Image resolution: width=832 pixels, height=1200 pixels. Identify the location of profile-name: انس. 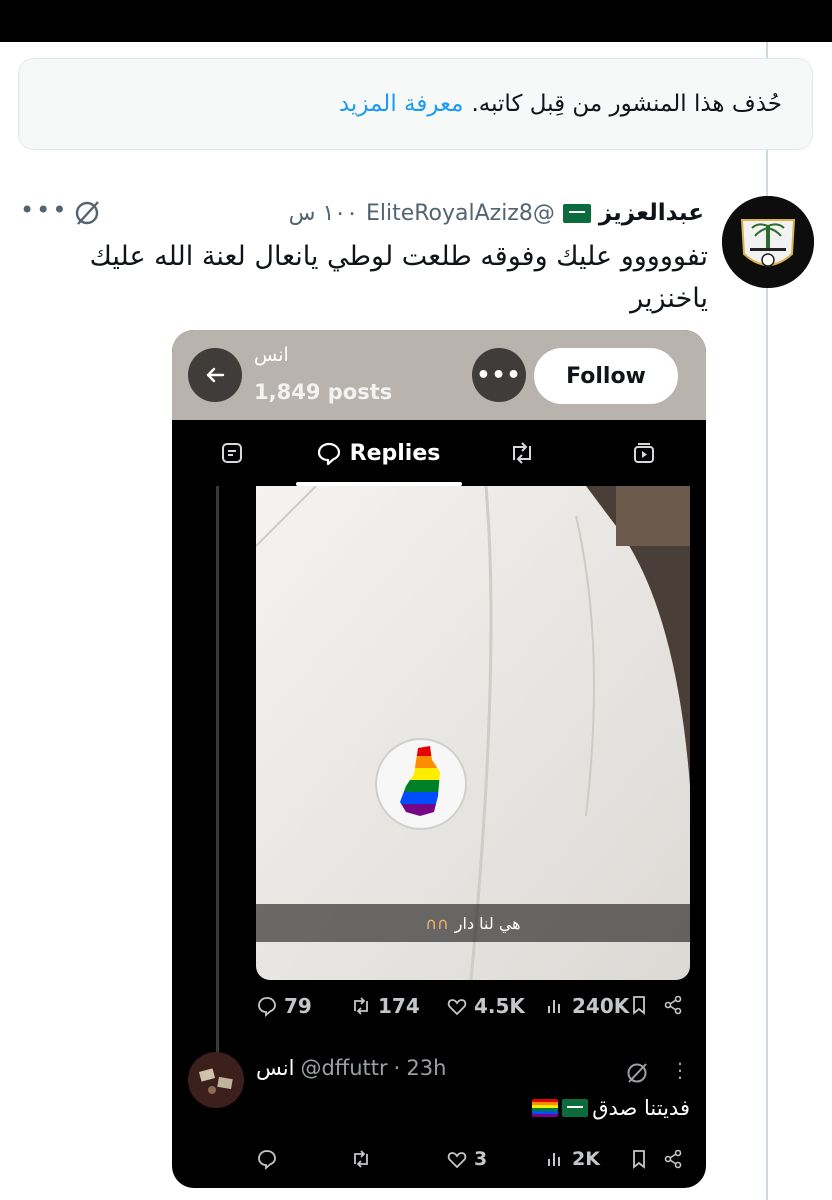
(271, 355).